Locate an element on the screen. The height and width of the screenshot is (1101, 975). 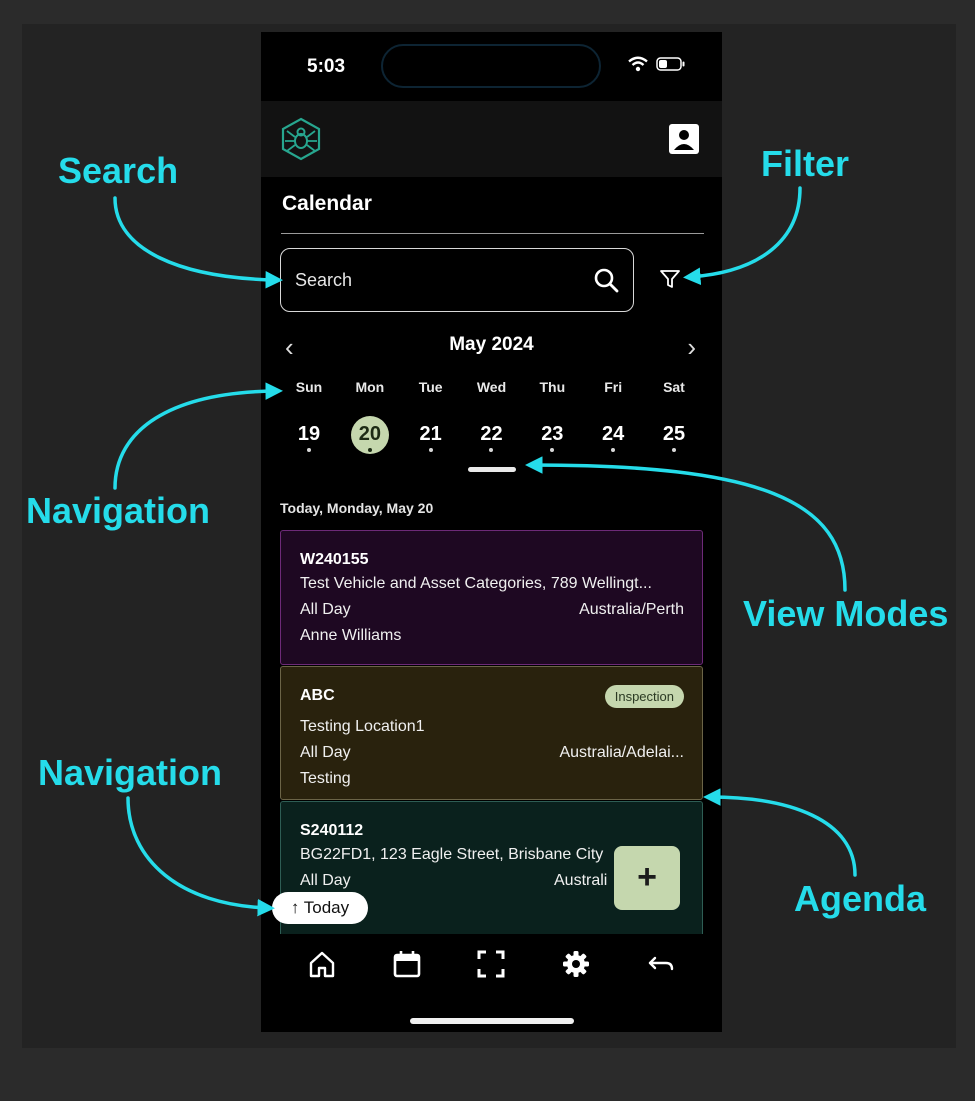
weekday-label: Sat is located at coordinates (674, 387).